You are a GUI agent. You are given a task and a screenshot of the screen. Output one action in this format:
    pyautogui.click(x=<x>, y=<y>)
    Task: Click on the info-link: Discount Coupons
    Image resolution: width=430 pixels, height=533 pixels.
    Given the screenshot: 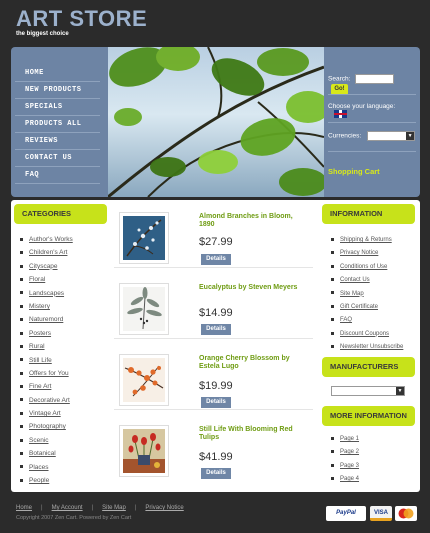 What is the action you would take?
    pyautogui.click(x=364, y=334)
    